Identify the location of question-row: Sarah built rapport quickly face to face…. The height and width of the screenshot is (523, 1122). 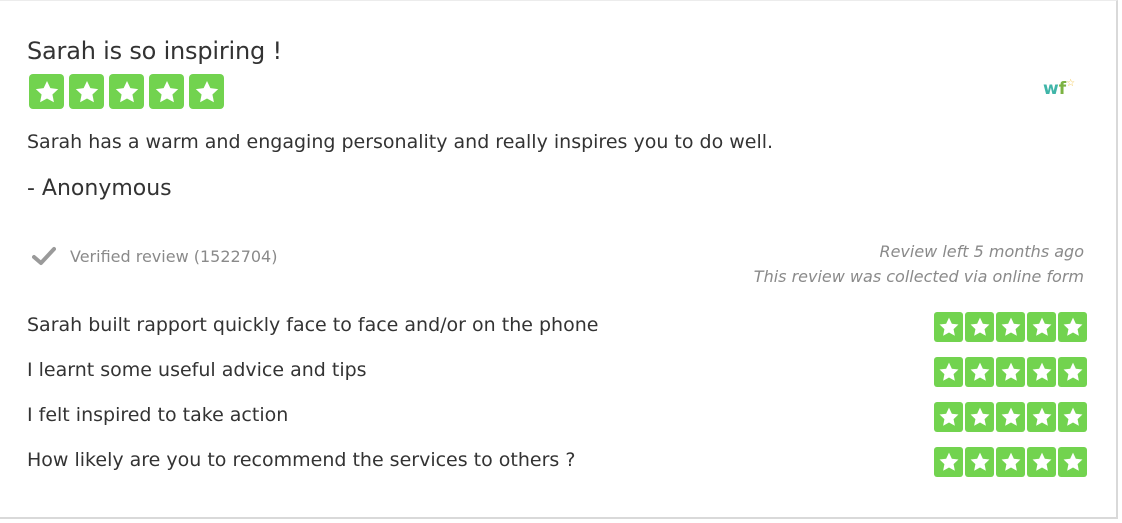
(557, 328).